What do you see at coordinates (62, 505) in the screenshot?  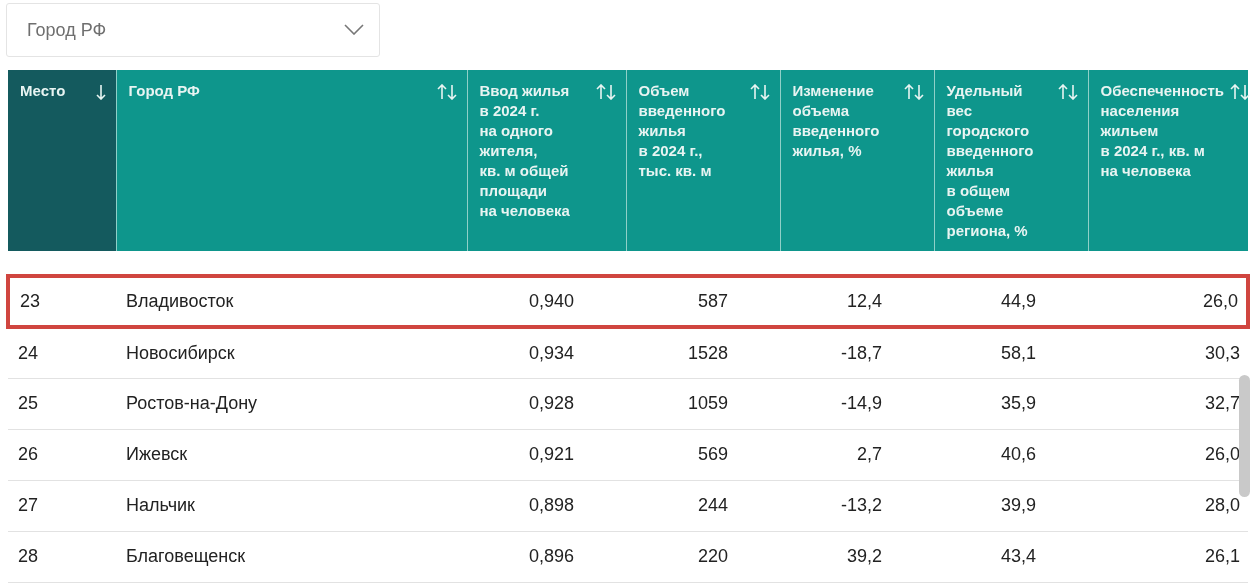 I see `rank-cell: 27` at bounding box center [62, 505].